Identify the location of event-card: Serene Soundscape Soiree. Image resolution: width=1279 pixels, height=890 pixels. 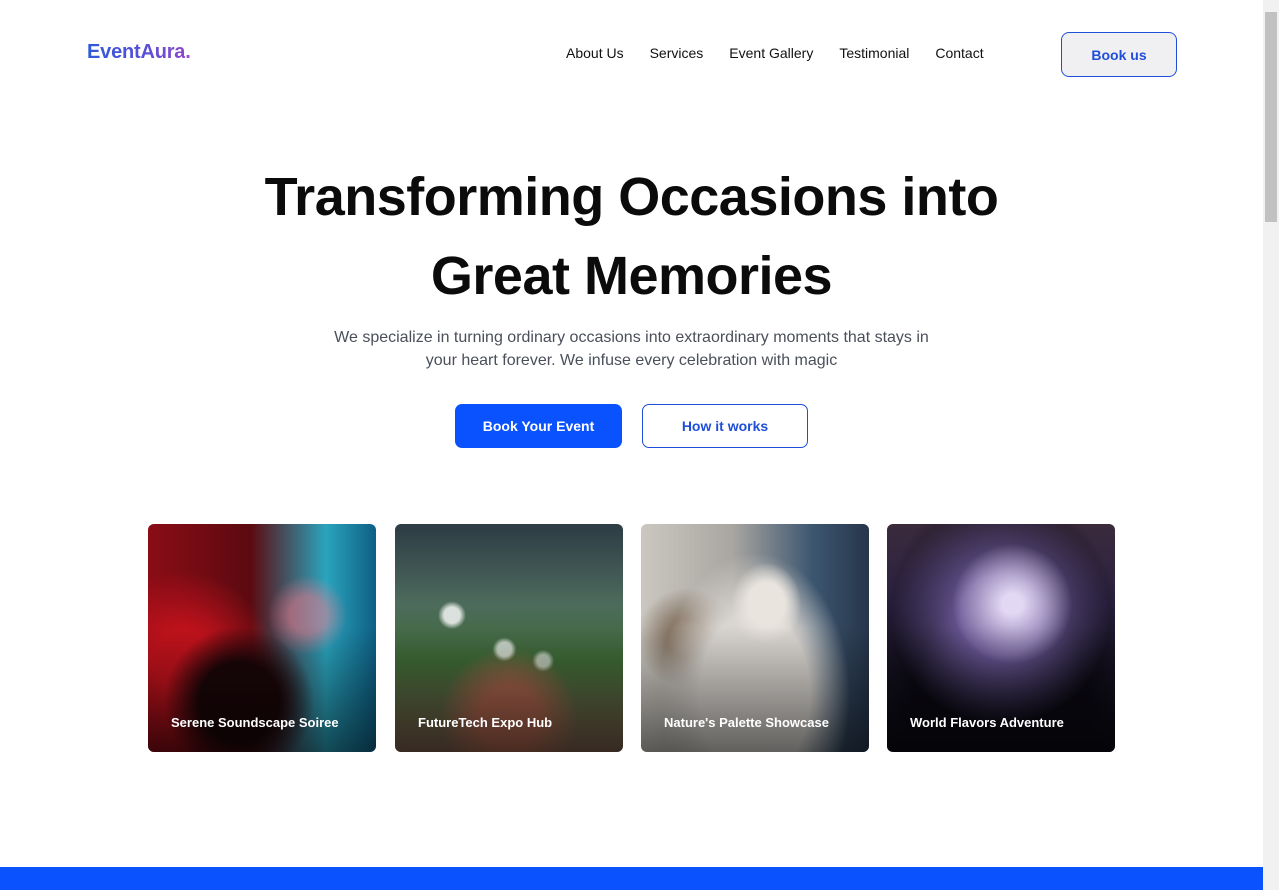
(262, 638).